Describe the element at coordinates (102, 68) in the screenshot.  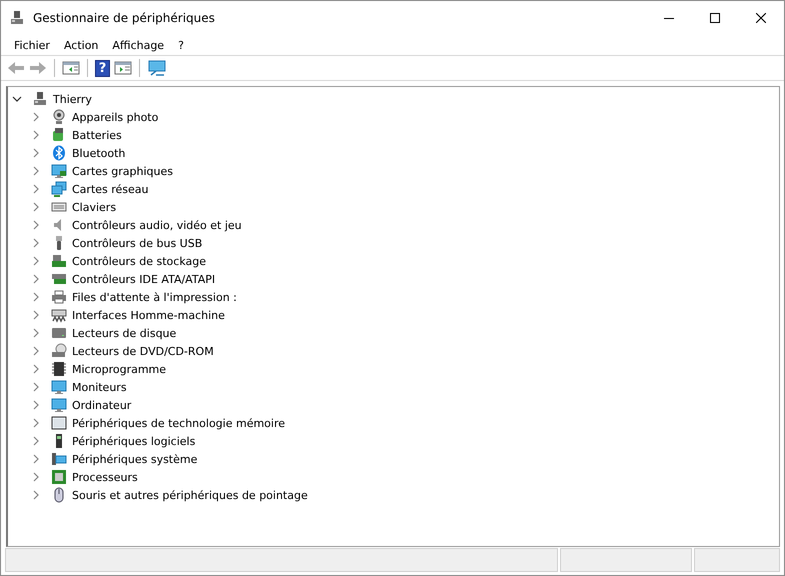
I see `help-button: ?` at that location.